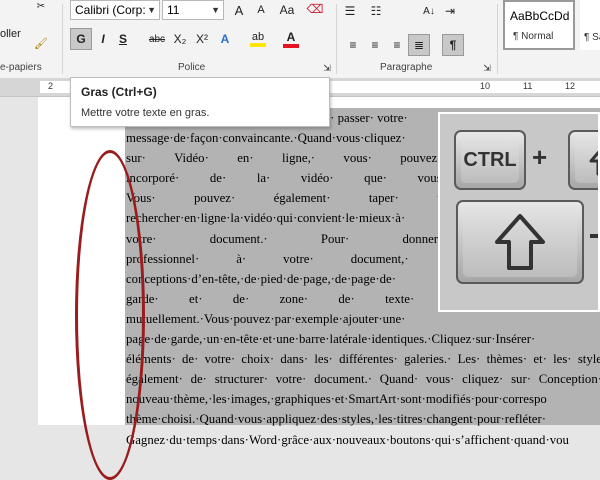  I want to click on highlight-label: ab, so click(258, 37).